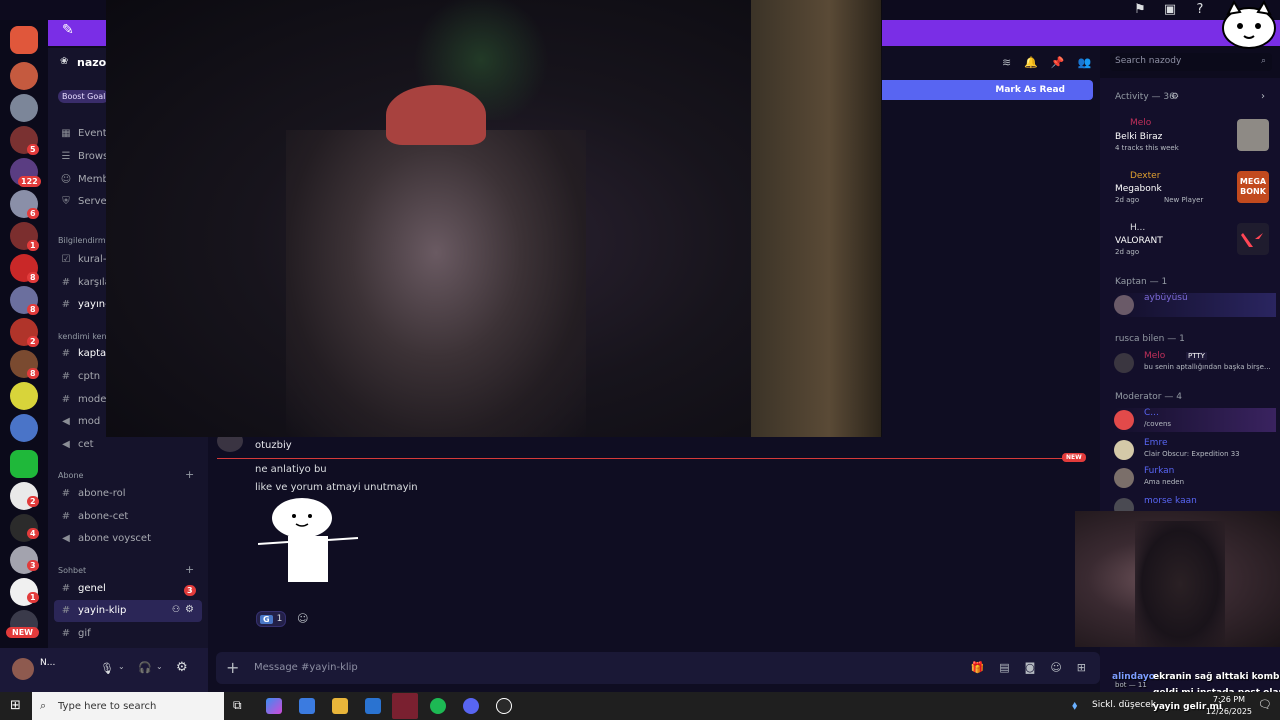  What do you see at coordinates (1140, 10) in the screenshot?
I see `flag-icon: ⚑` at bounding box center [1140, 10].